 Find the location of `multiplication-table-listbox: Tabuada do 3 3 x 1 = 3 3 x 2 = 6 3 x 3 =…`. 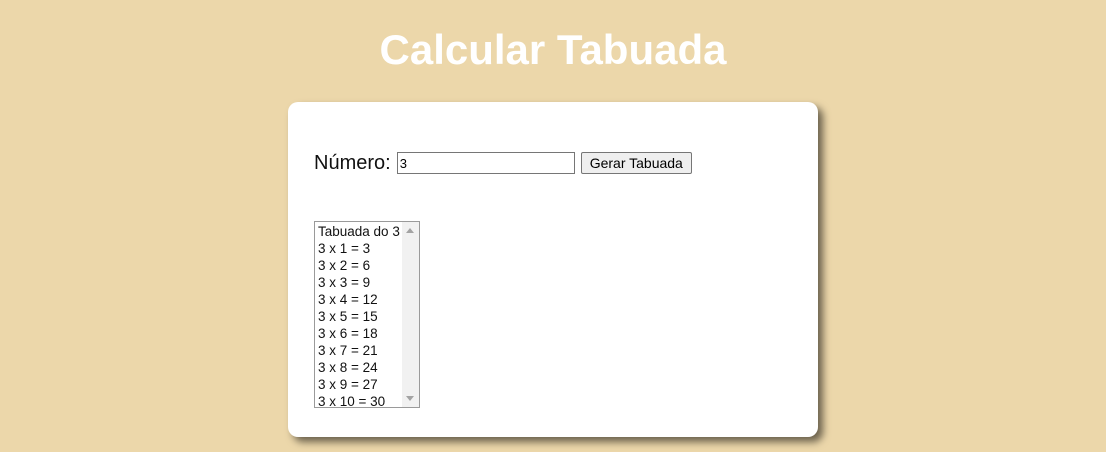

multiplication-table-listbox: Tabuada do 3 3 x 1 = 3 3 x 2 = 6 3 x 3 =… is located at coordinates (367, 314).